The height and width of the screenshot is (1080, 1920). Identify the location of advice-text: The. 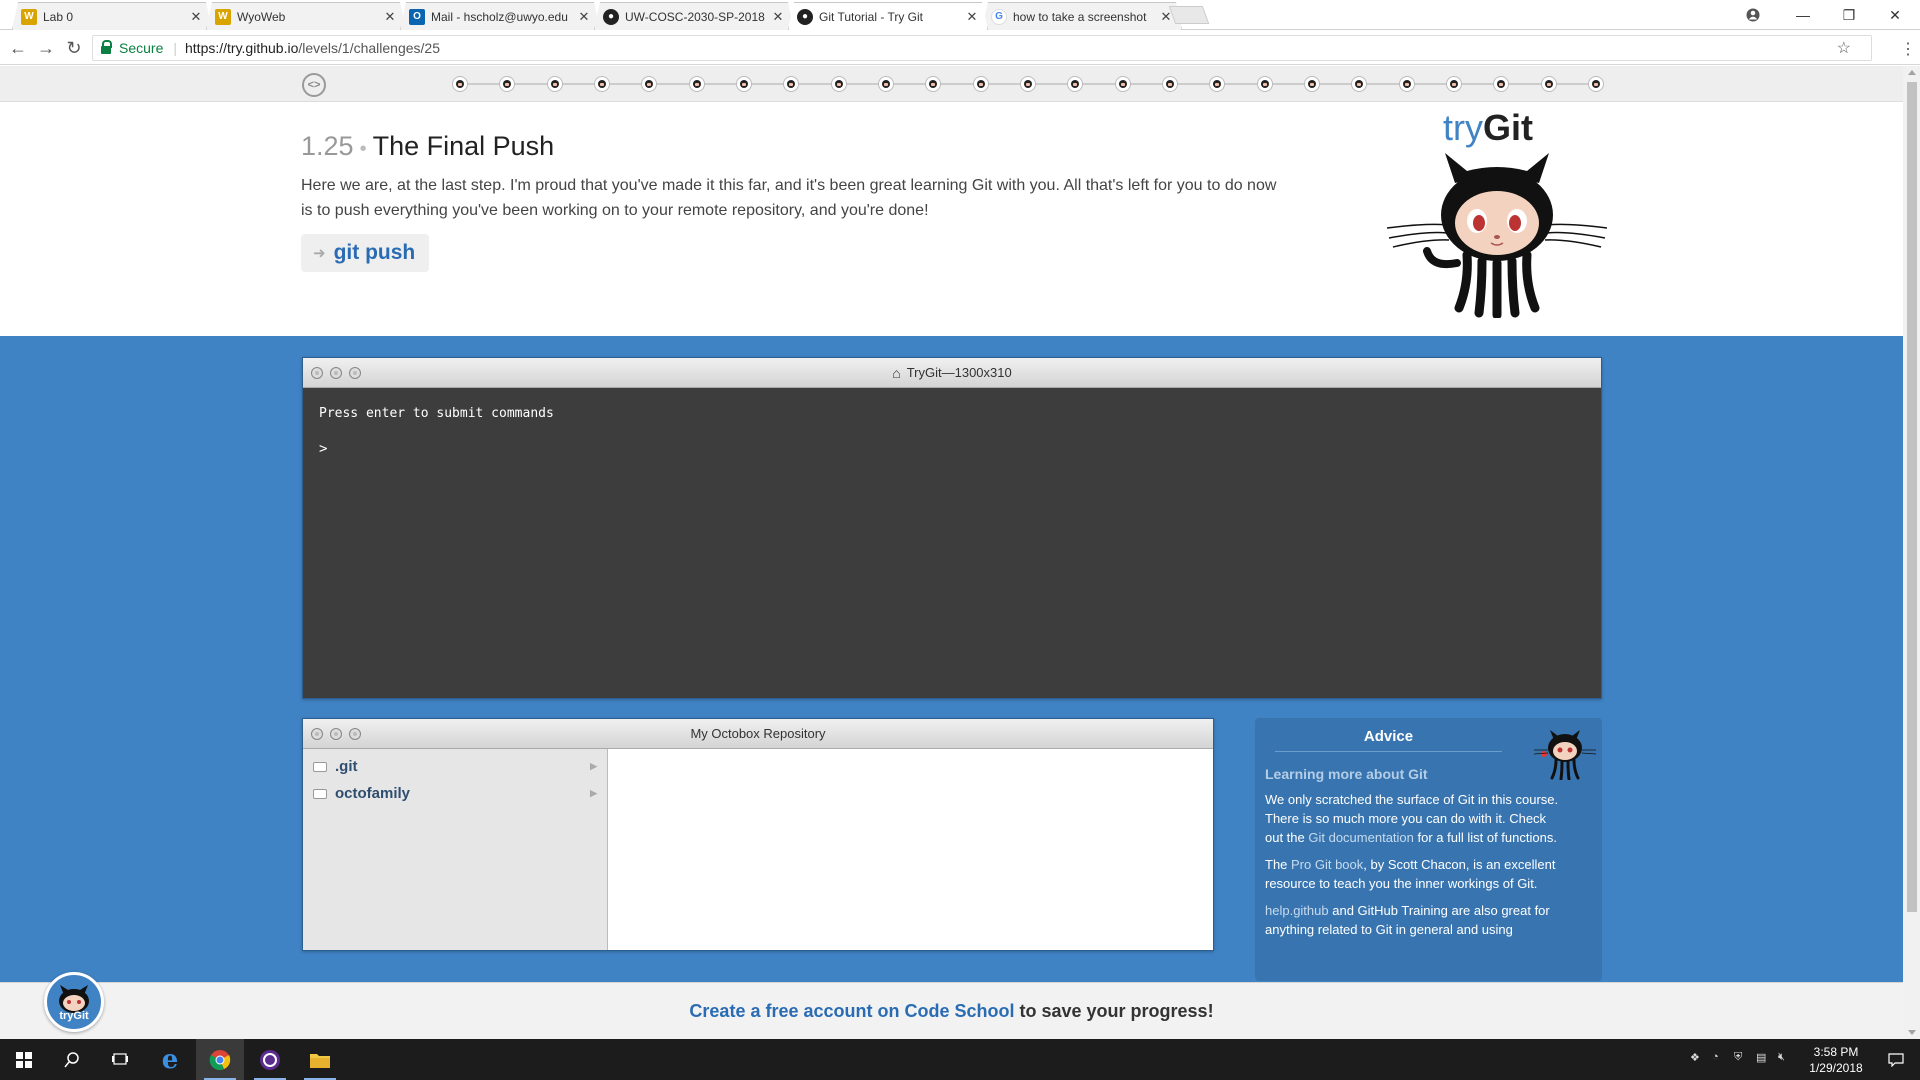
(1278, 864).